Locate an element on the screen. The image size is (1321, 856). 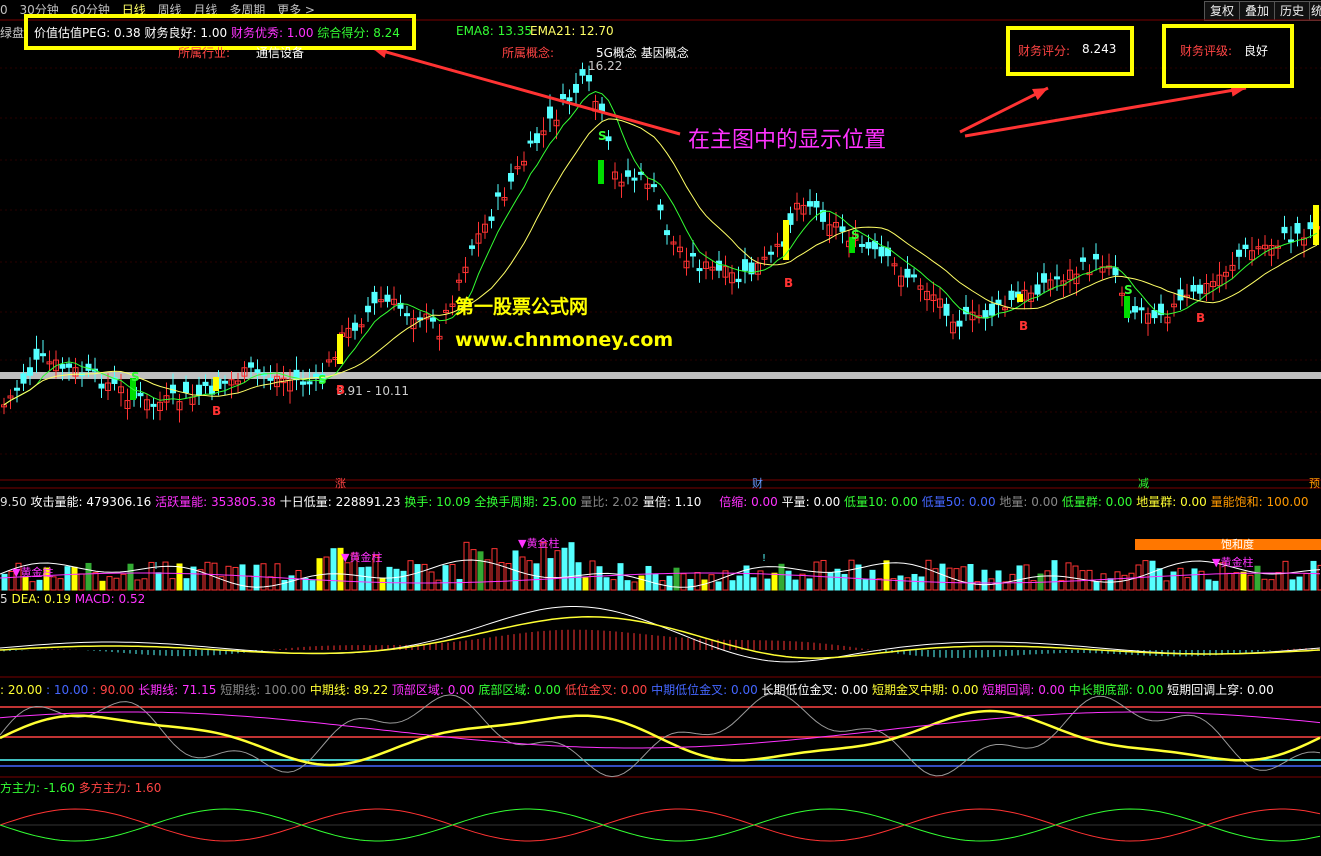
macd-indicator-row: 5 DEA: 0.19 MACD: 0.52 is located at coordinates (73, 599).